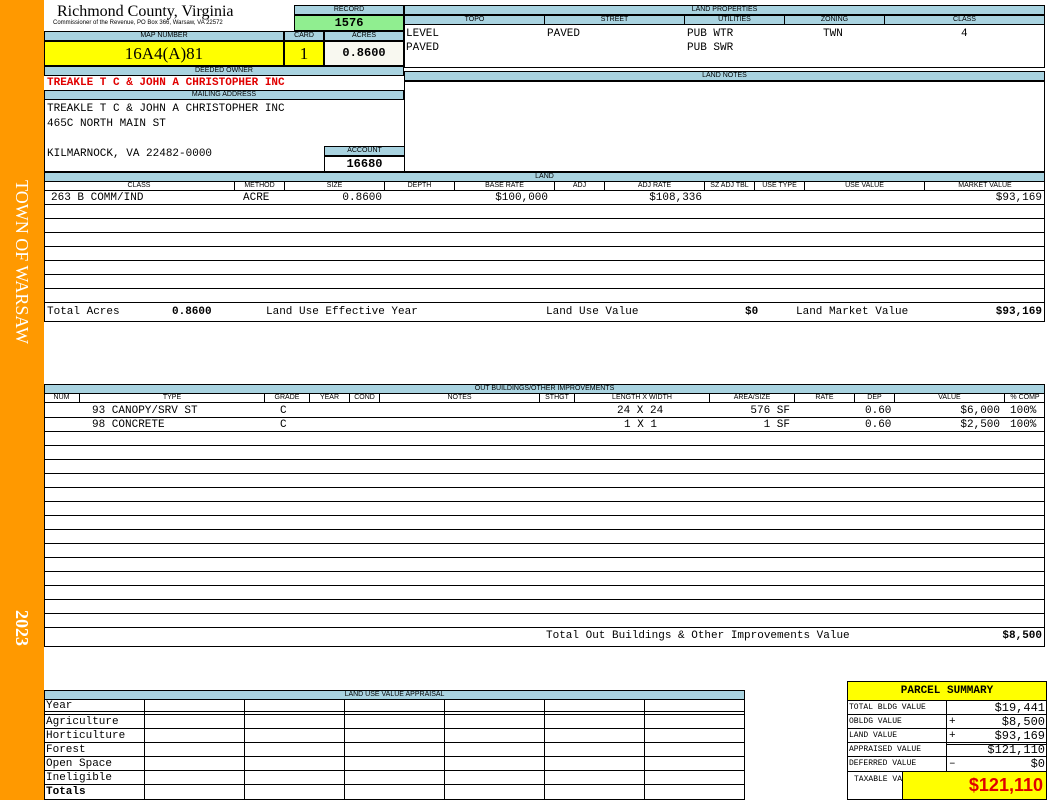  Describe the element at coordinates (504, 185) in the screenshot. I see `land-col-base-rate: BASE RATE` at that location.